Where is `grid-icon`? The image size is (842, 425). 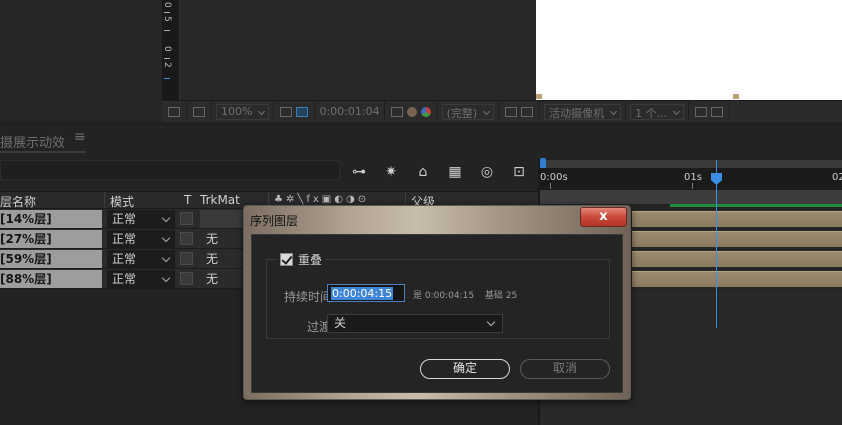
grid-icon is located at coordinates (174, 111).